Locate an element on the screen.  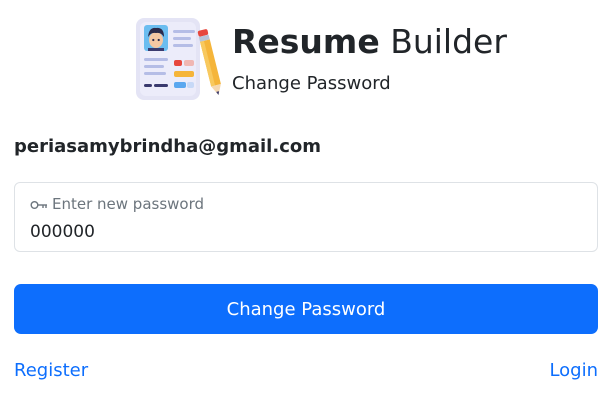
login-link: Login is located at coordinates (573, 370).